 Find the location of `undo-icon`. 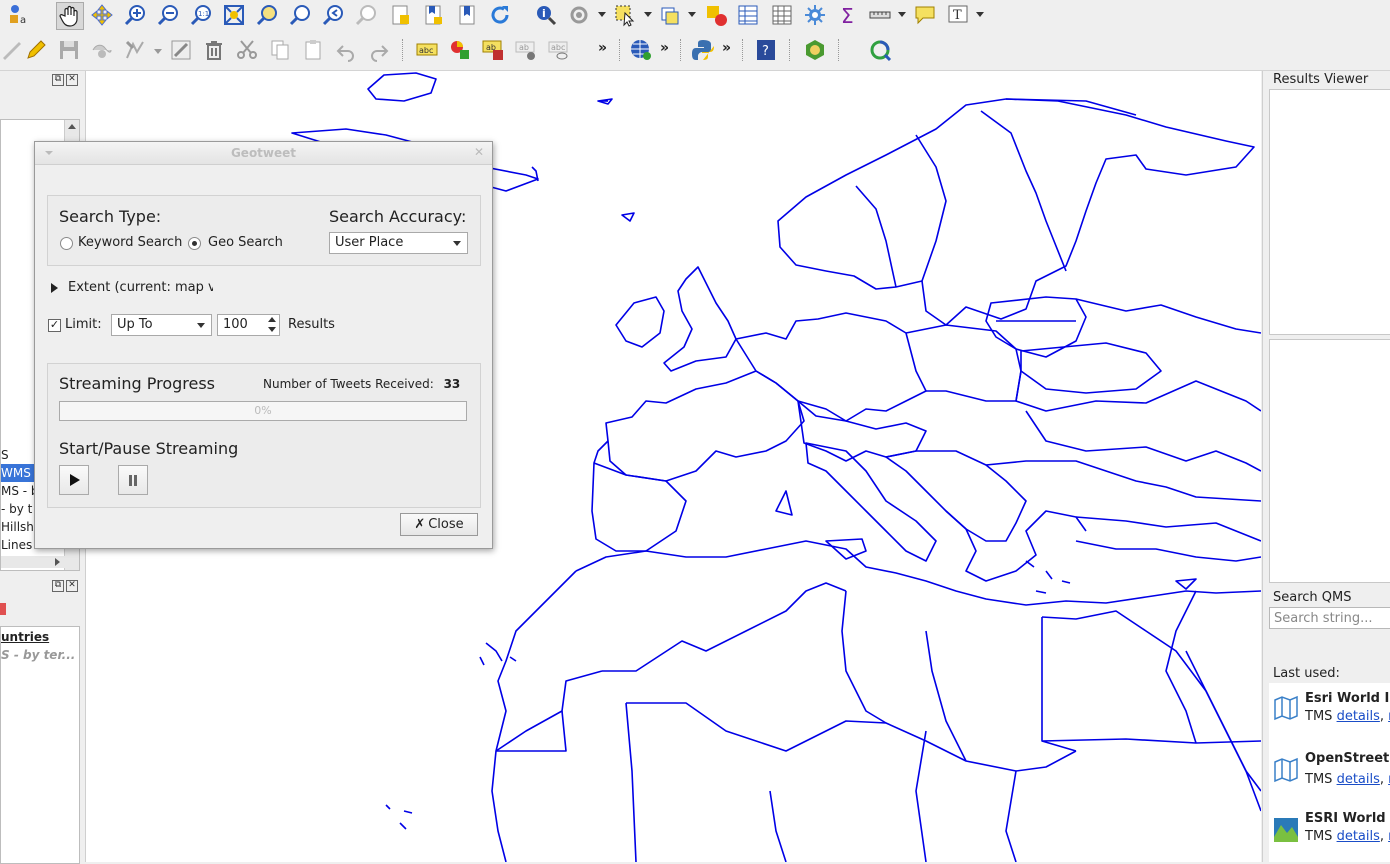

undo-icon is located at coordinates (346, 50).